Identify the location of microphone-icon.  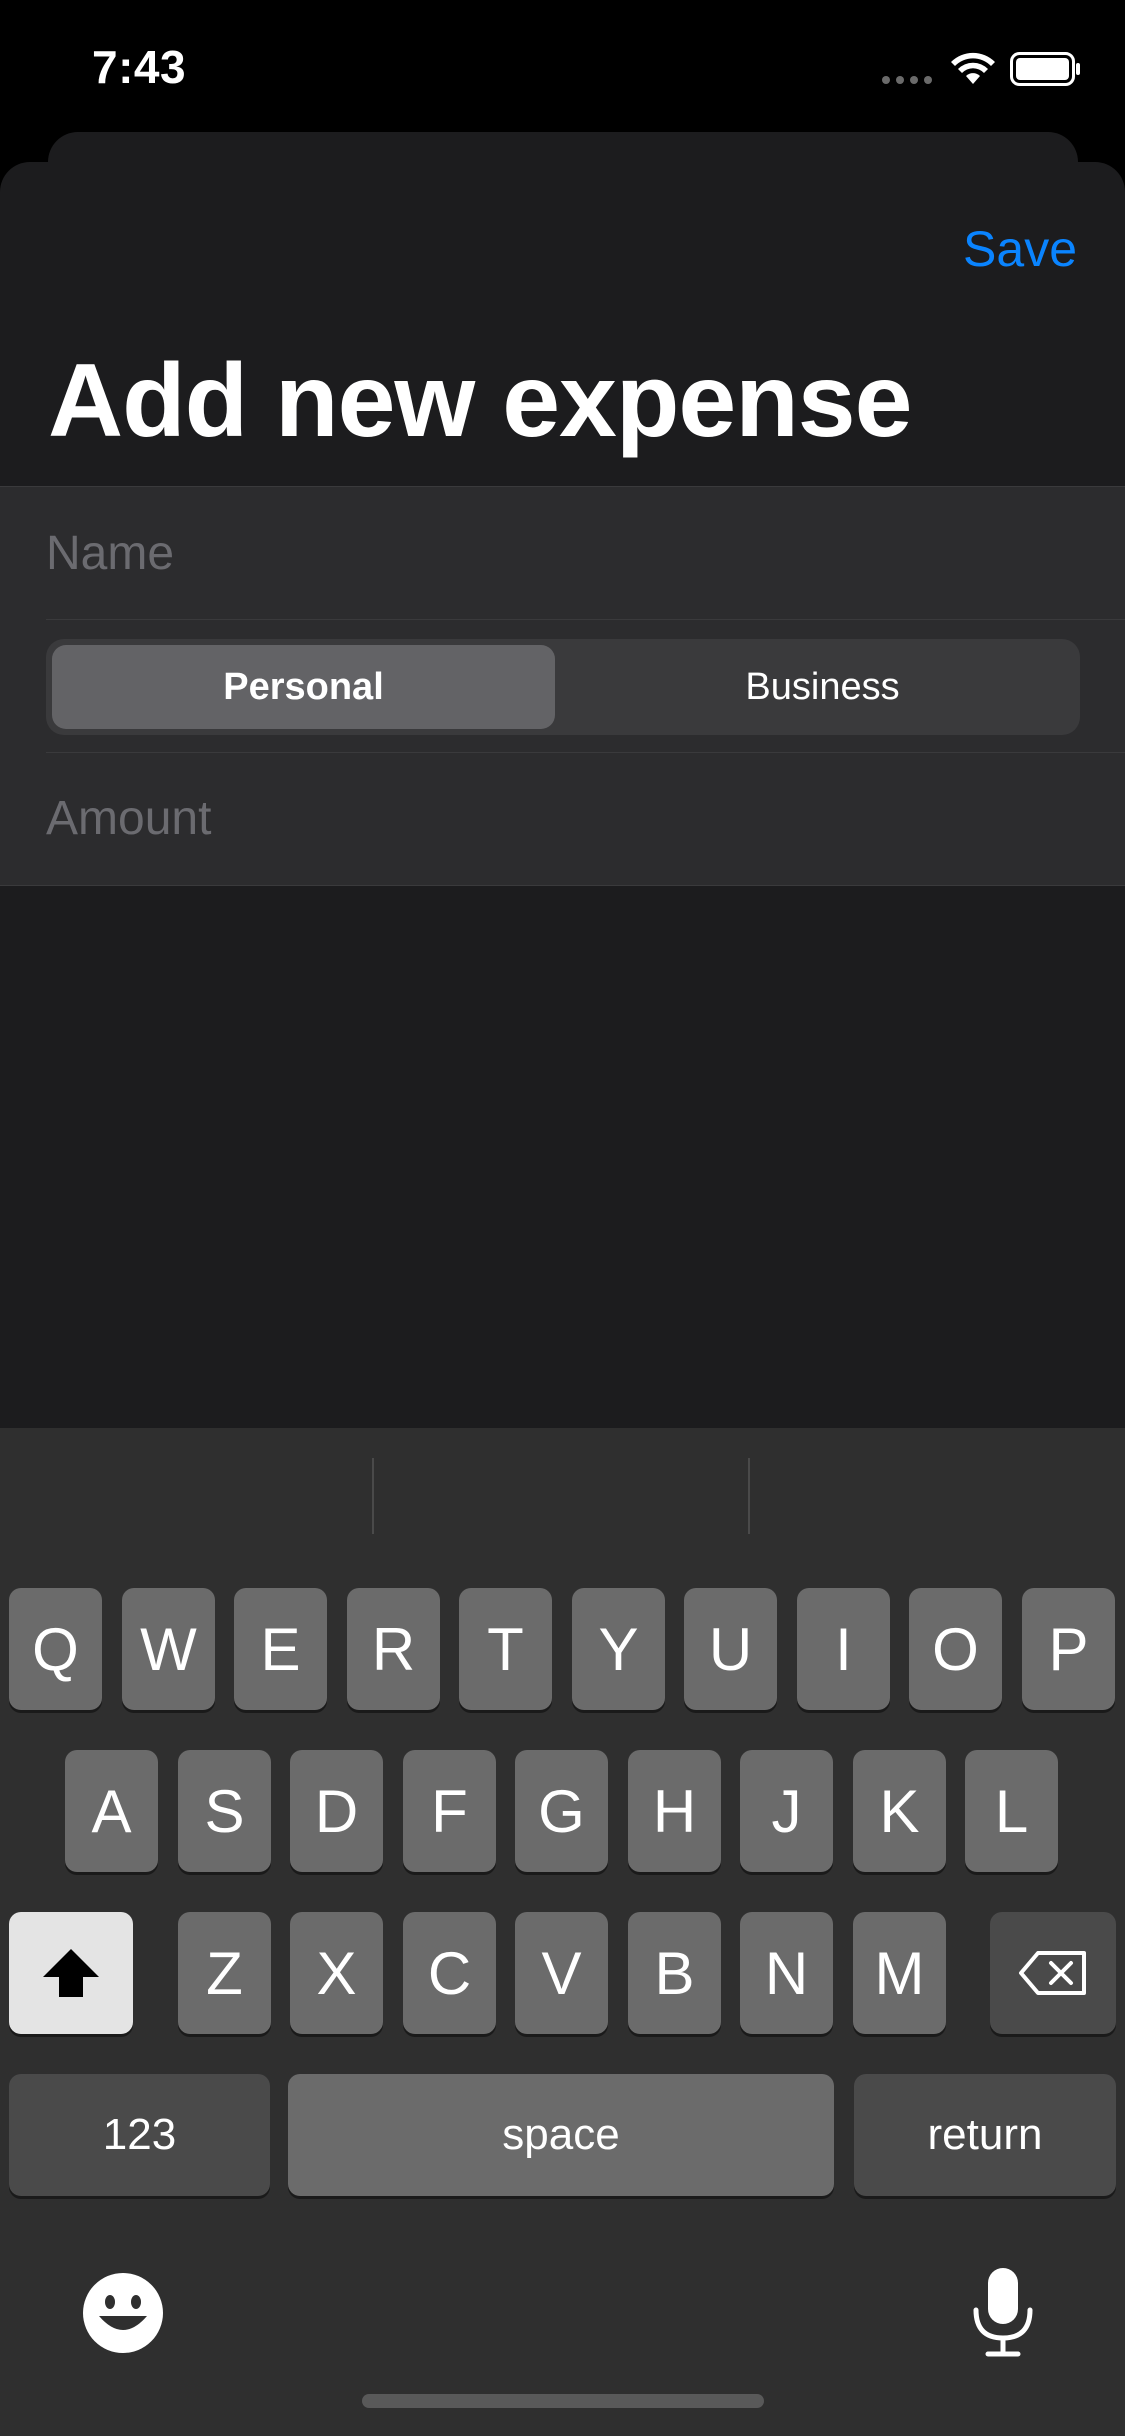
(1003, 2312).